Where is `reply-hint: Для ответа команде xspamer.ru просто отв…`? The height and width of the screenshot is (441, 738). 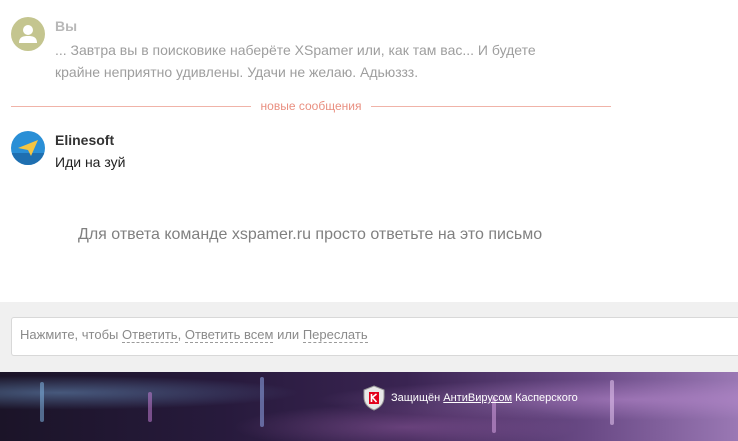 reply-hint: Для ответа команде xspamer.ru просто отв… is located at coordinates (310, 234).